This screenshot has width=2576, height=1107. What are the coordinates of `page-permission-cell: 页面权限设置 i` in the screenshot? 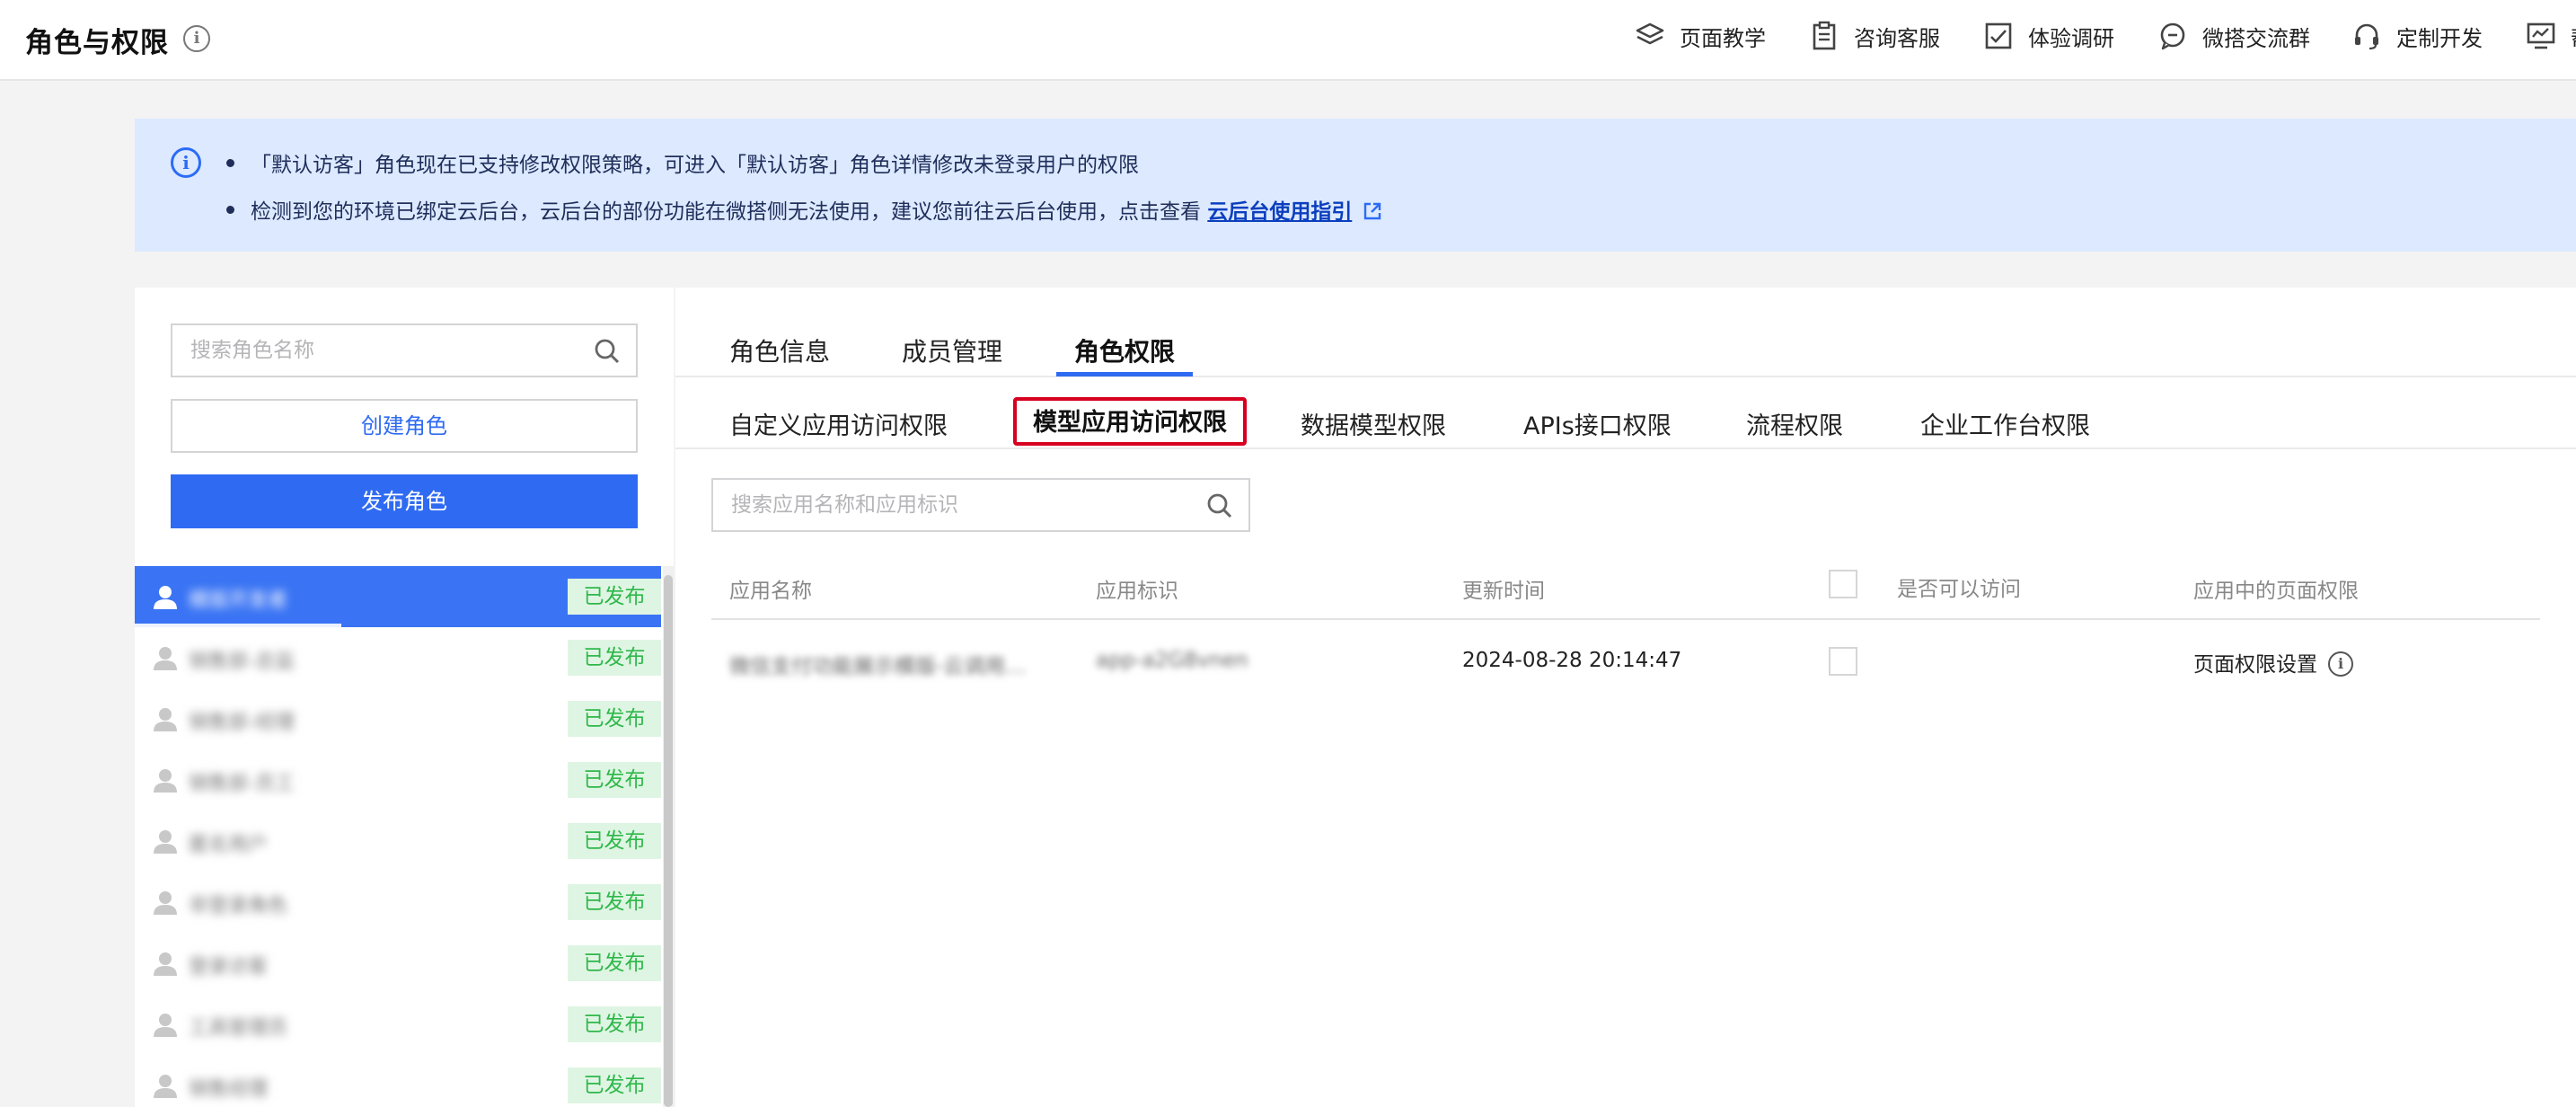 It's located at (2273, 662).